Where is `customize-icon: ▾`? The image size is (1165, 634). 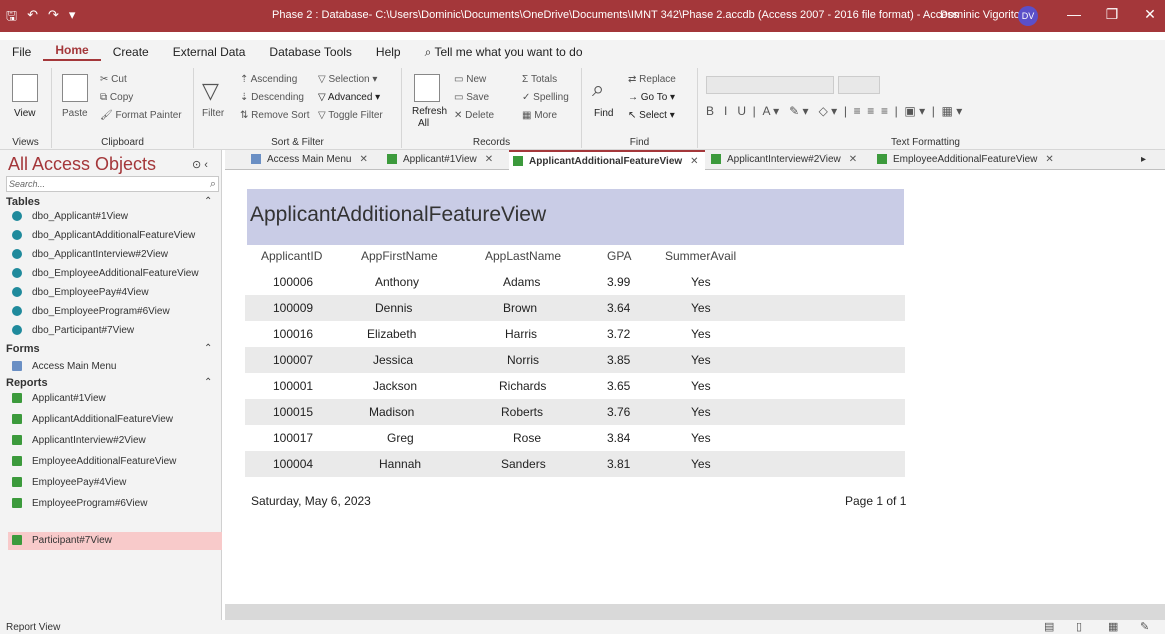
customize-icon: ▾ is located at coordinates (72, 18).